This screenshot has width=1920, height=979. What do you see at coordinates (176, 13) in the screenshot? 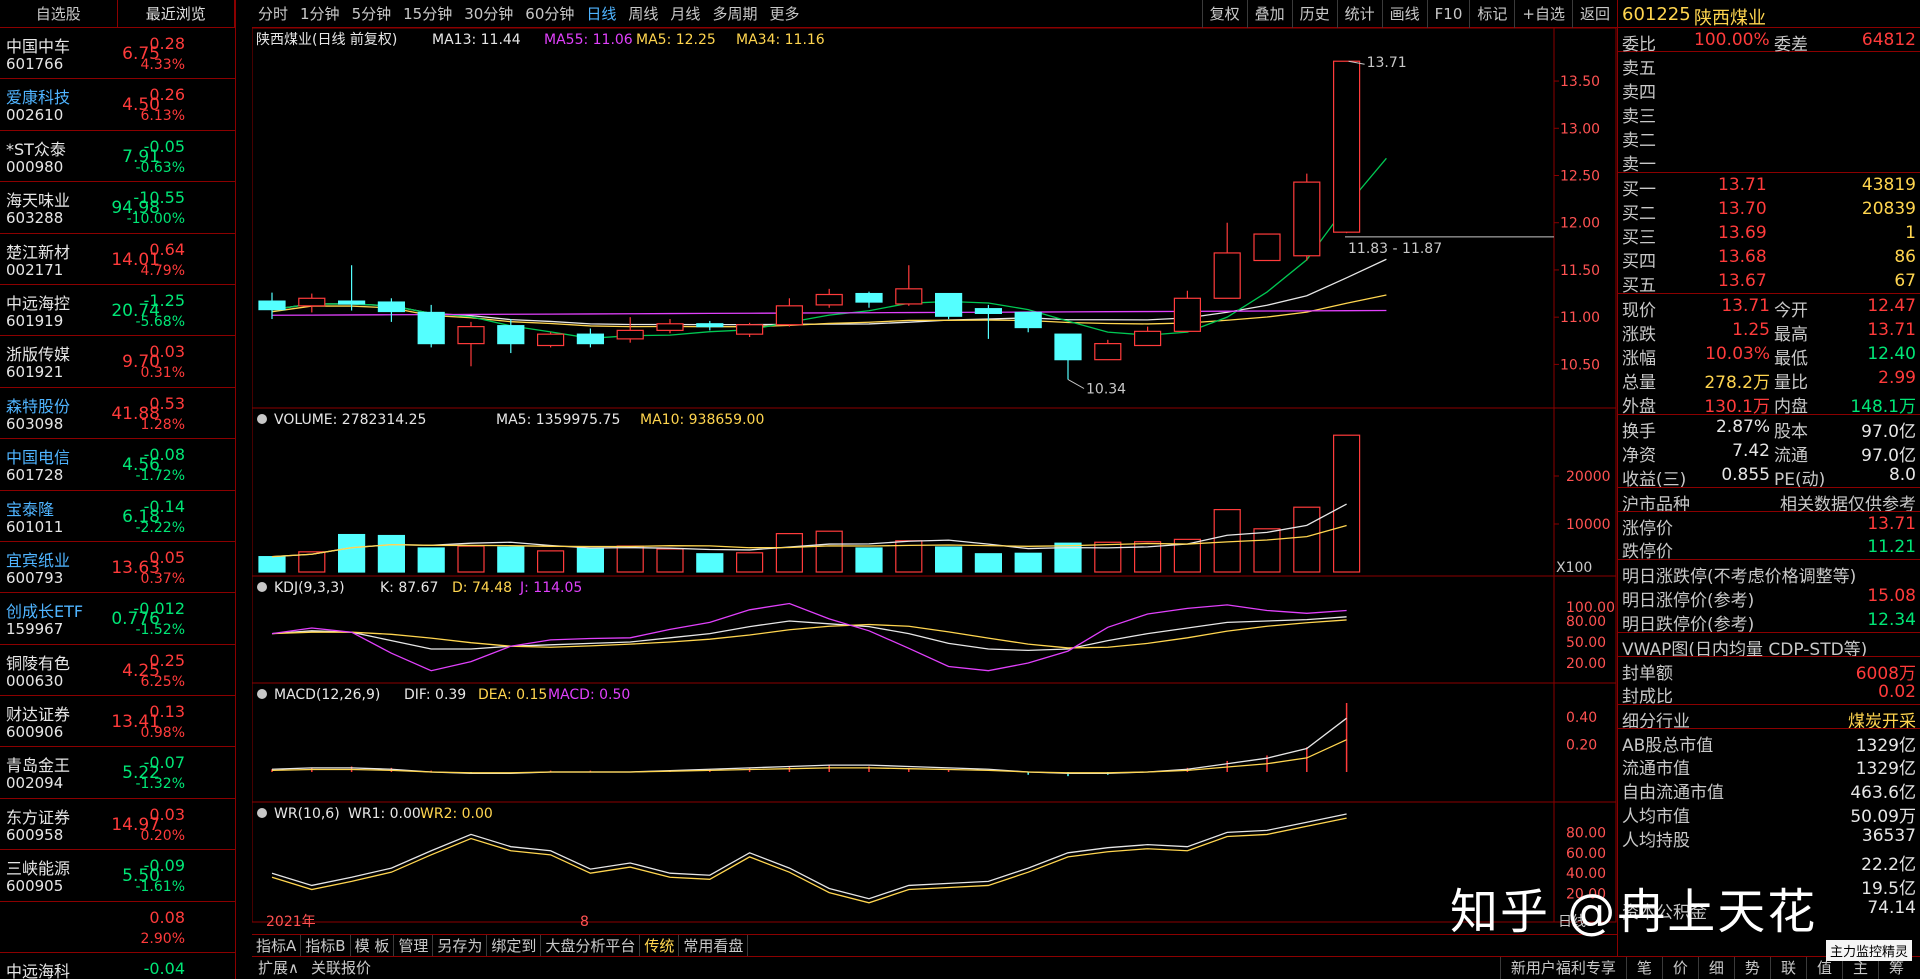
I see `tab-recent: 最近浏览` at bounding box center [176, 13].